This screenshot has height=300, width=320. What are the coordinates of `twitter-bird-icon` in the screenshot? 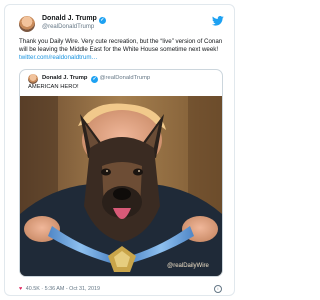 It's located at (218, 21).